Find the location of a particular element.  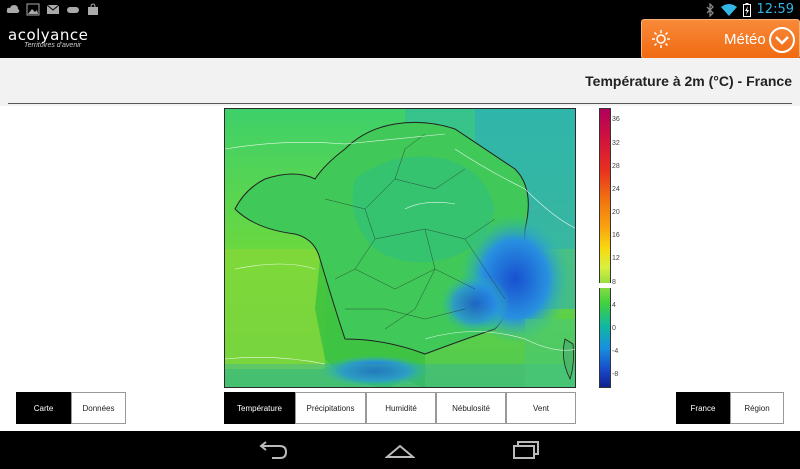

sun-icon is located at coordinates (661, 39).